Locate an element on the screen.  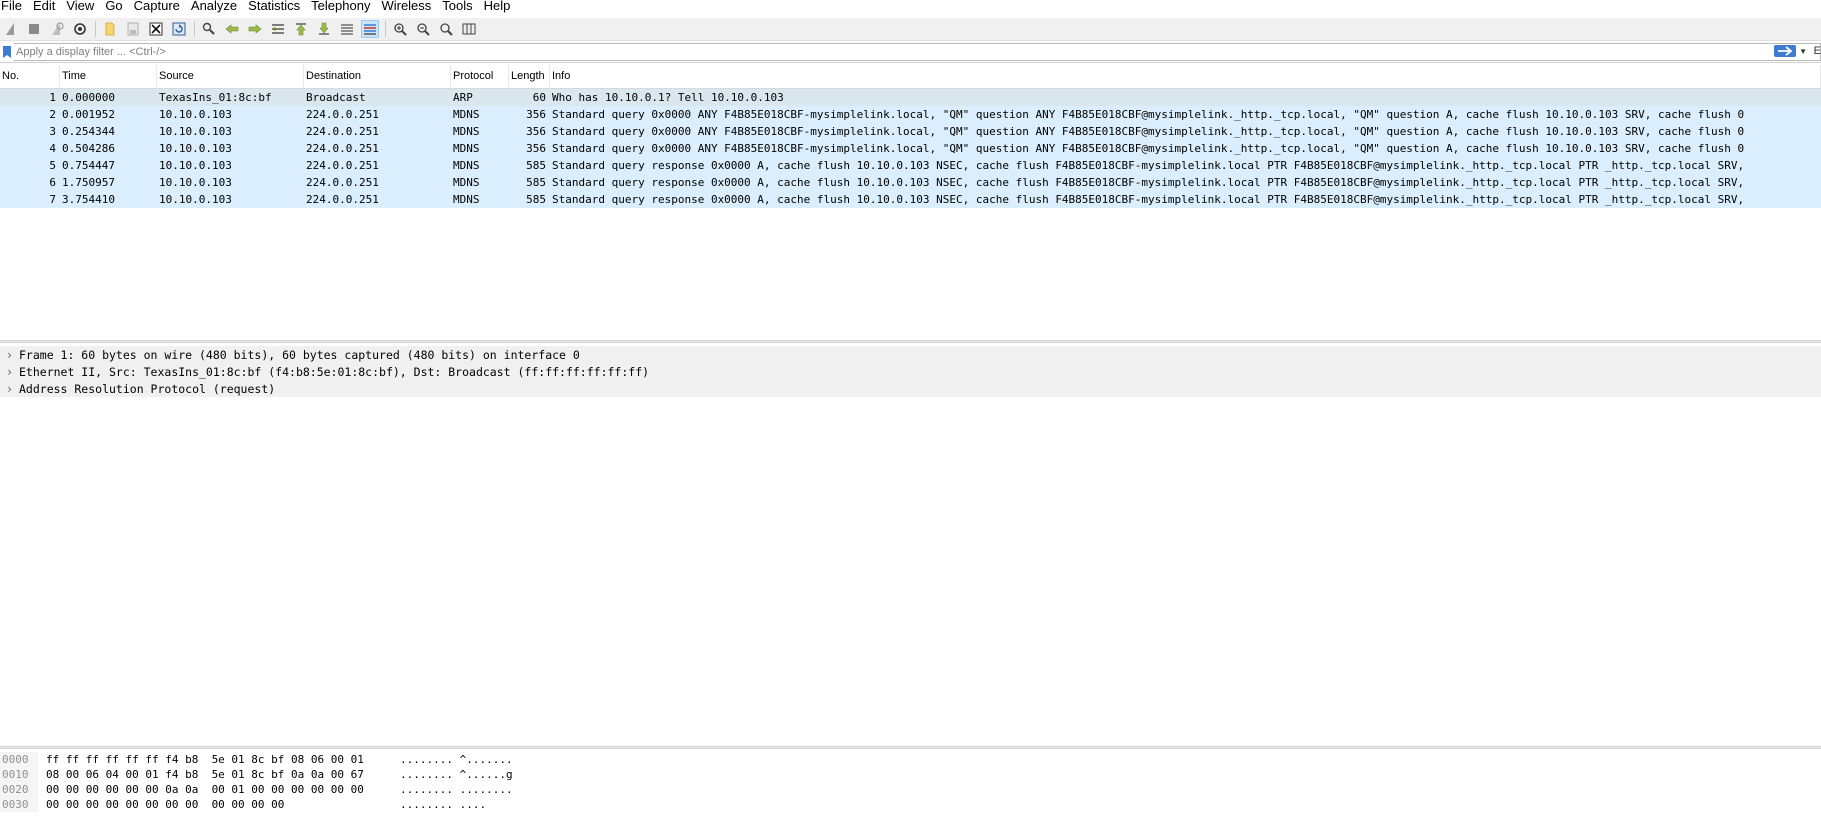
column-header-info: Info is located at coordinates (1185, 76).